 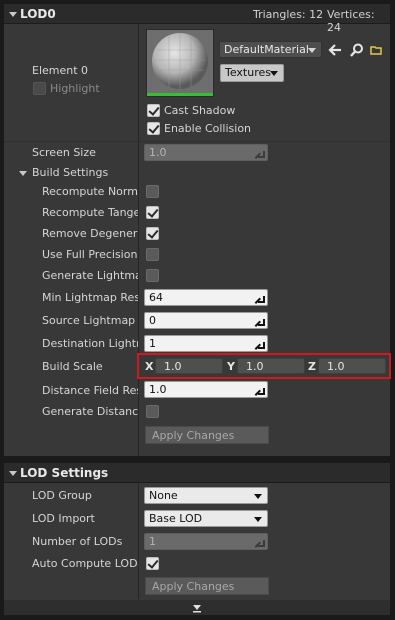 What do you see at coordinates (231, 366) in the screenshot?
I see `y-axis-label: Y` at bounding box center [231, 366].